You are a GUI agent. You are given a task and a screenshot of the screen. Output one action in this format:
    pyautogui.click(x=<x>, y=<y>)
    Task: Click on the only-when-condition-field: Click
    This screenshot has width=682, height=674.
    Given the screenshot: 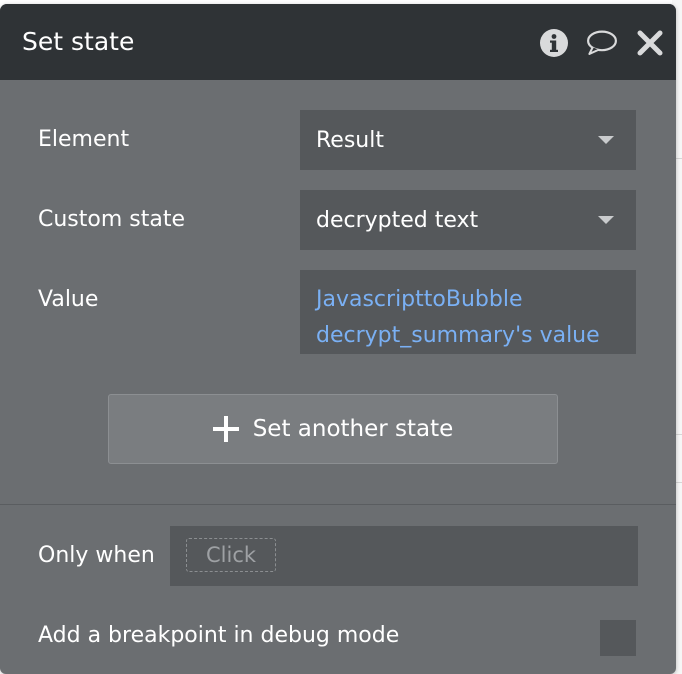 What is the action you would take?
    pyautogui.click(x=404, y=556)
    